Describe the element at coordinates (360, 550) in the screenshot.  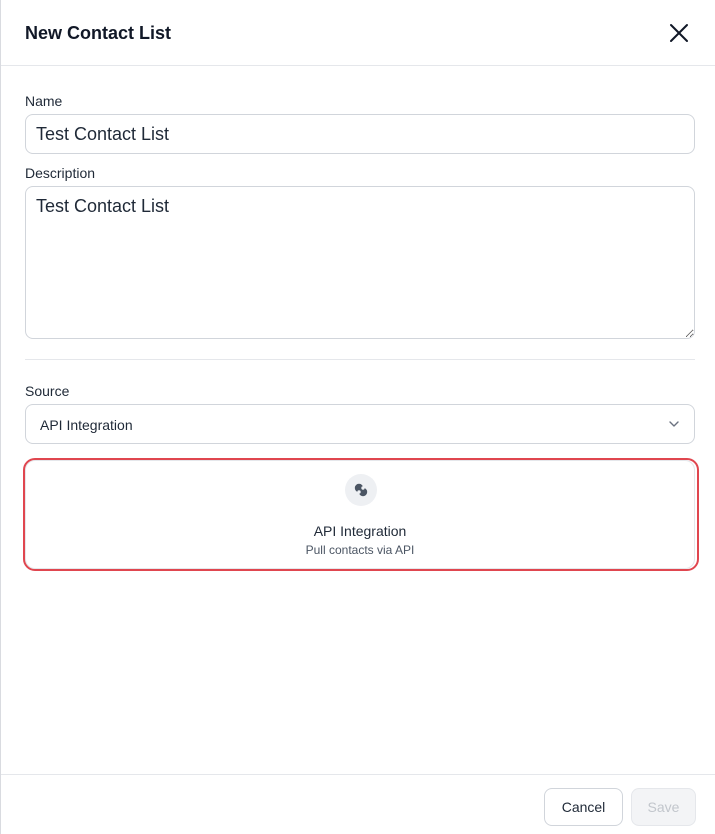
I see `card-subtitle: Pull contacts via API` at that location.